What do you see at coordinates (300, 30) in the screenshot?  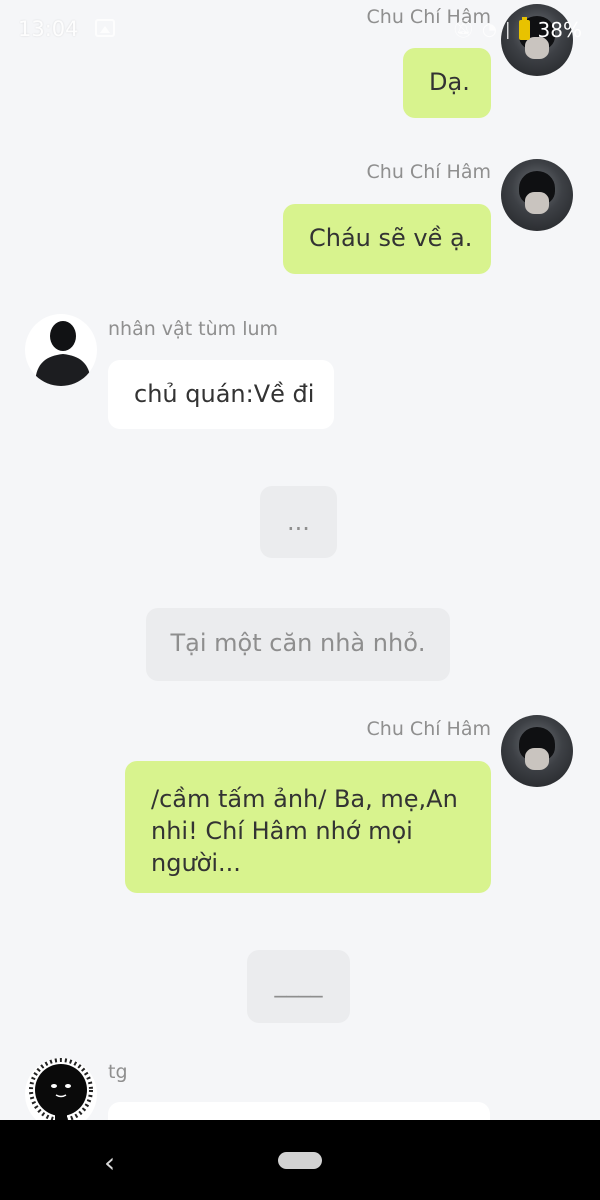 I see `status-bar: 13:04 🔕︎ ◔ | 38%` at bounding box center [300, 30].